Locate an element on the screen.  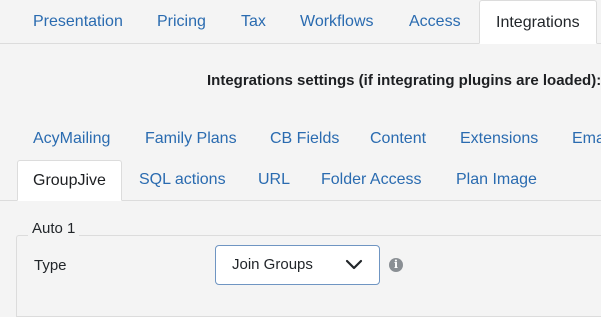
tab-tax: Tax is located at coordinates (253, 21).